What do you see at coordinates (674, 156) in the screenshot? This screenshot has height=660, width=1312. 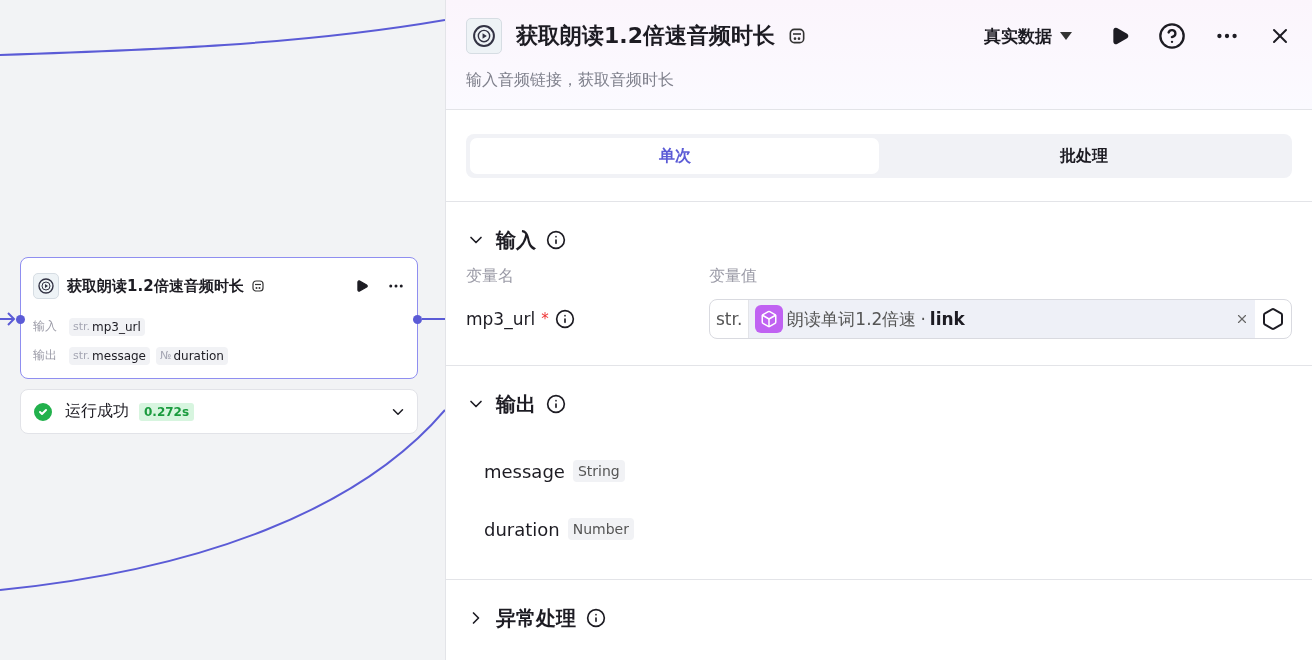 I see `mode-tab: 单次` at bounding box center [674, 156].